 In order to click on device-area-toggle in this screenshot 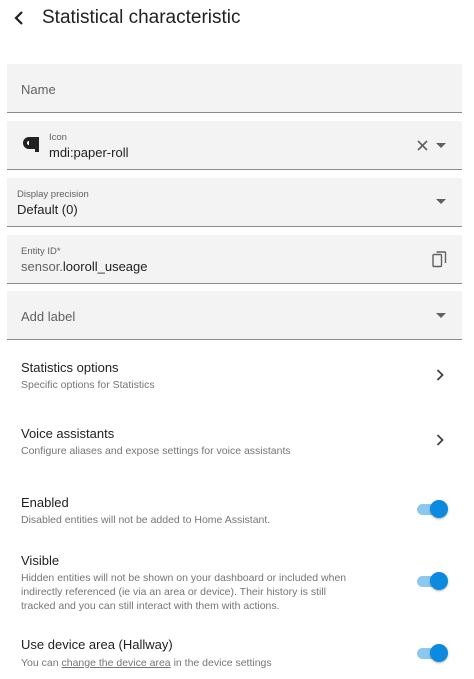, I will do `click(432, 653)`.